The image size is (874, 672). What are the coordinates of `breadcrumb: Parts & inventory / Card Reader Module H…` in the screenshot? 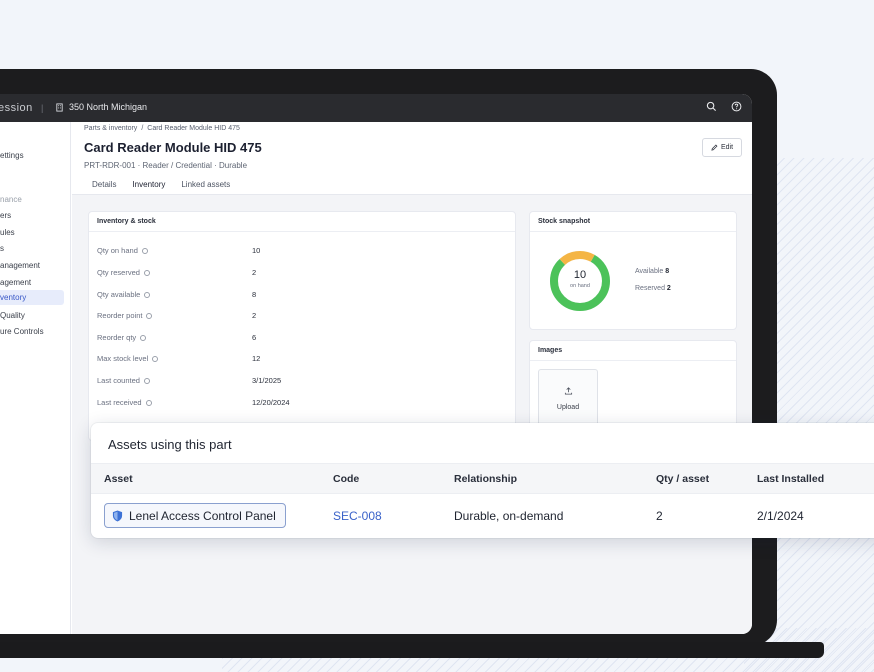 It's located at (162, 128).